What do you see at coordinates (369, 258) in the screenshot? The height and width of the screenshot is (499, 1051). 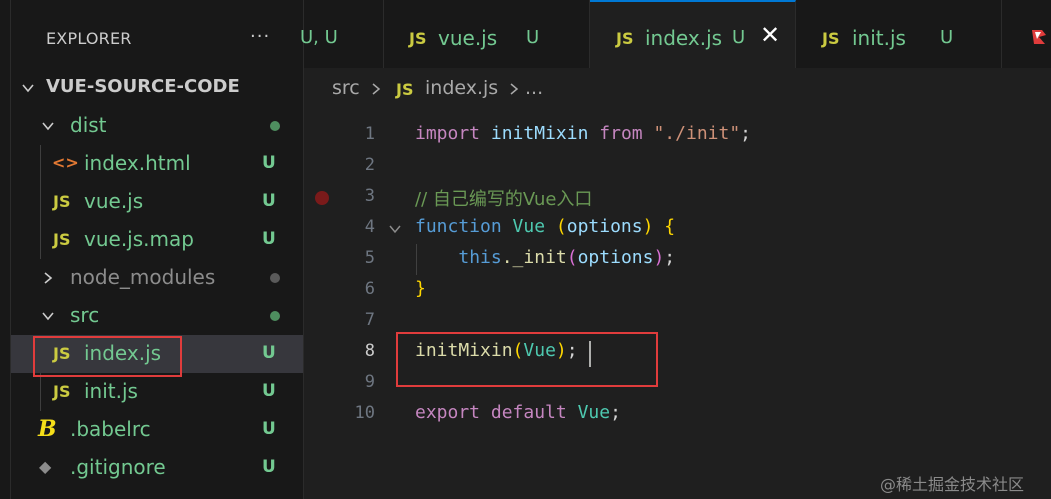 I see `line-number: 5` at bounding box center [369, 258].